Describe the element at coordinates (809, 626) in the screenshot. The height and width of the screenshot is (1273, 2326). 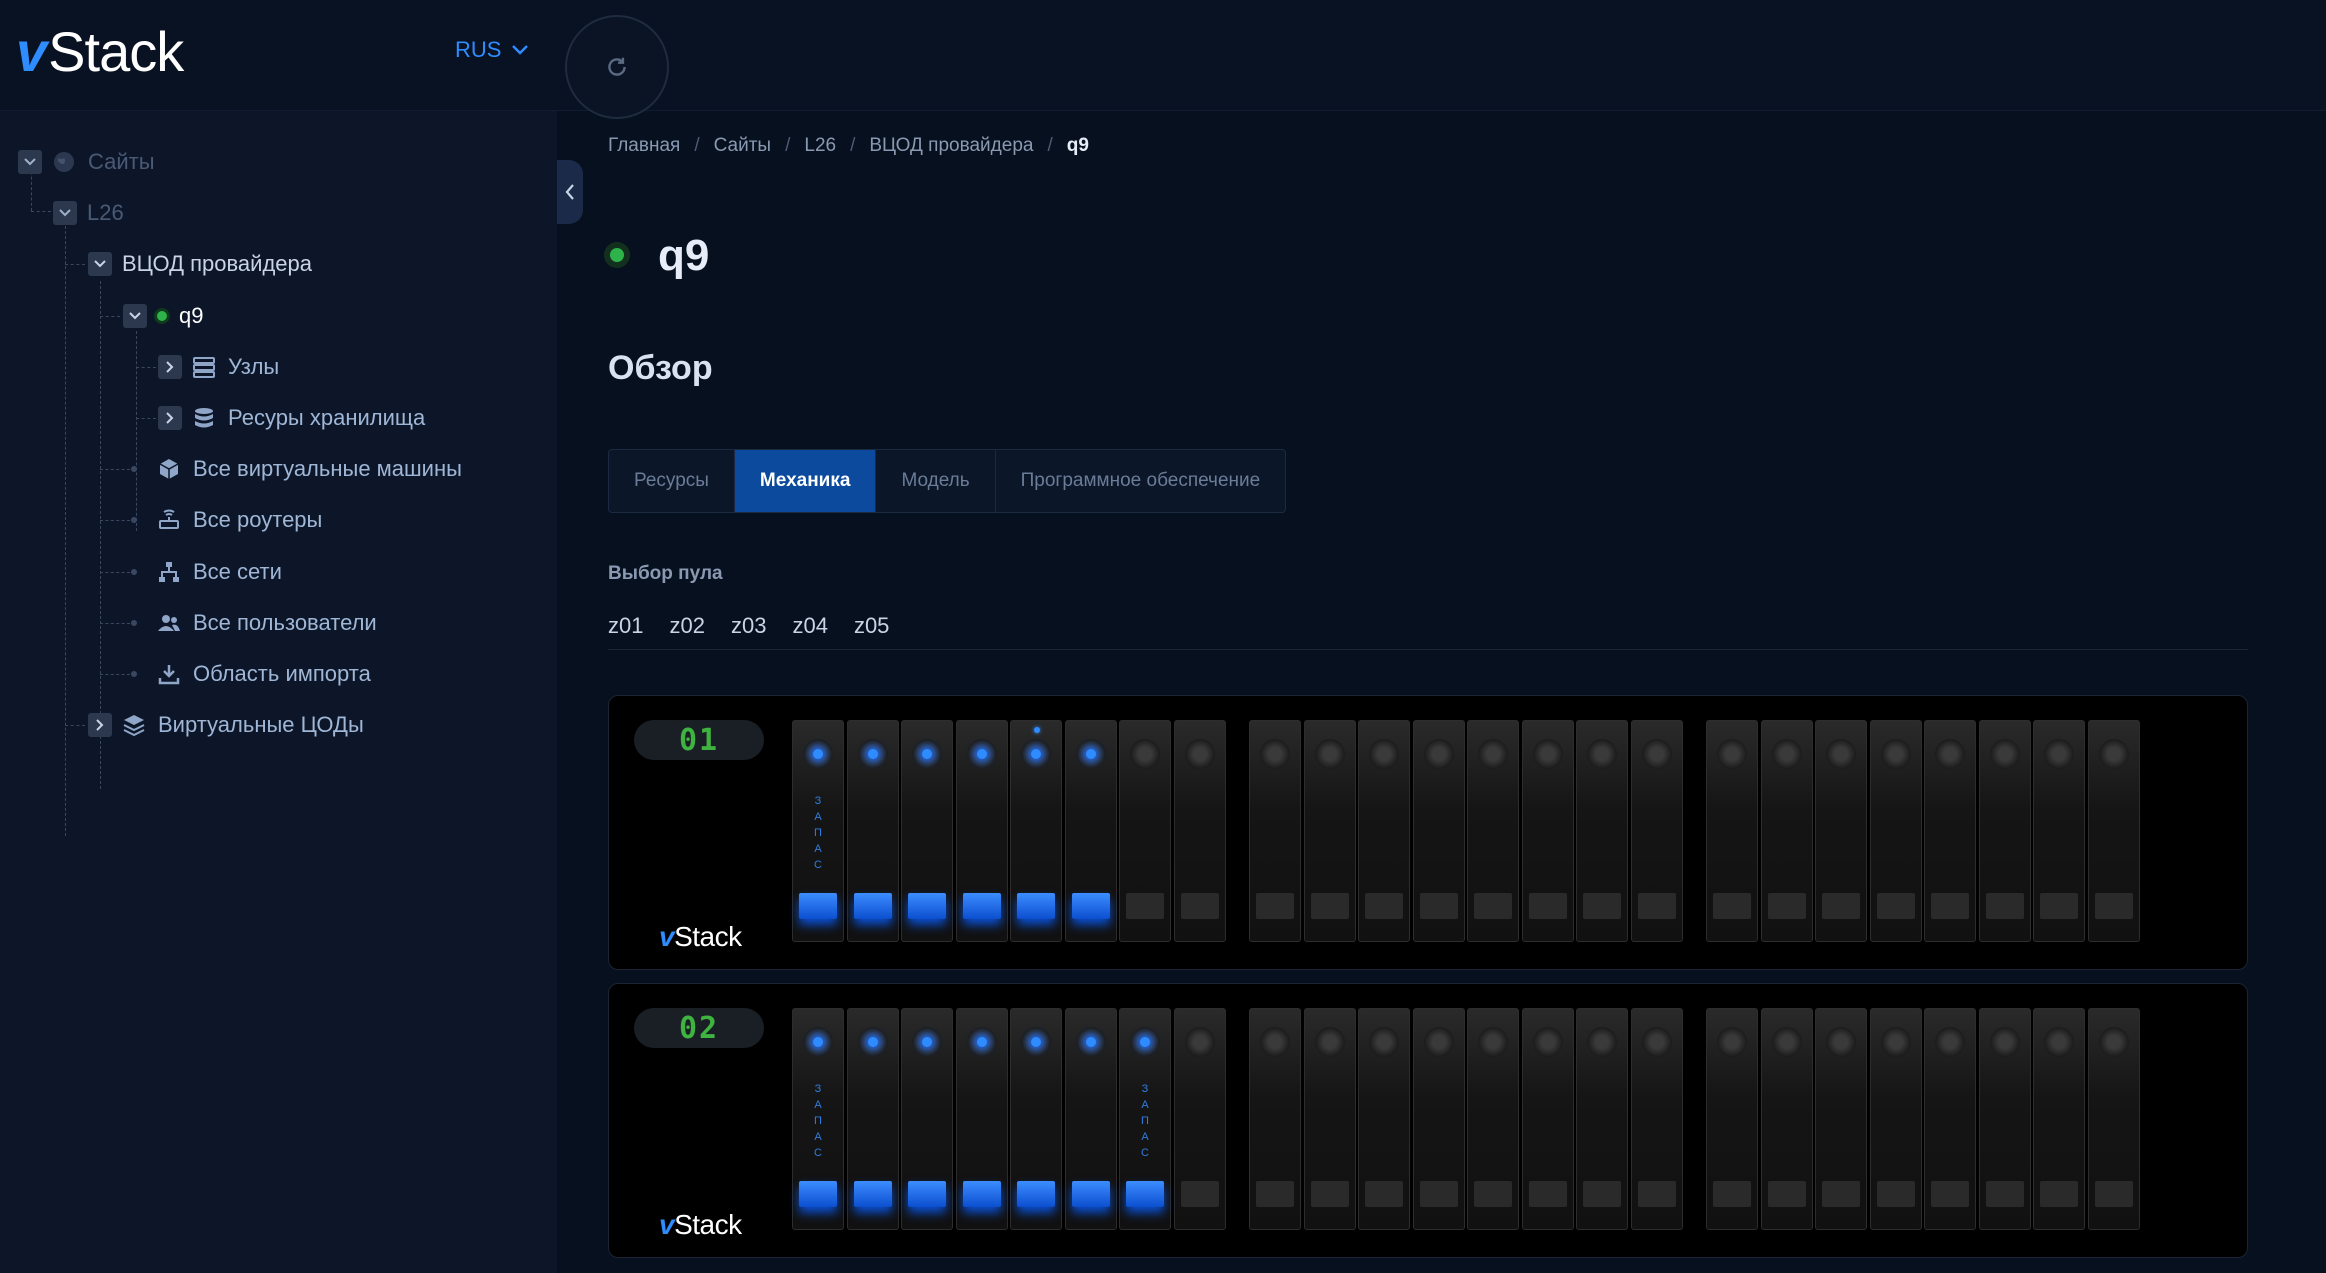
I see `pool-option-z04: z04` at that location.